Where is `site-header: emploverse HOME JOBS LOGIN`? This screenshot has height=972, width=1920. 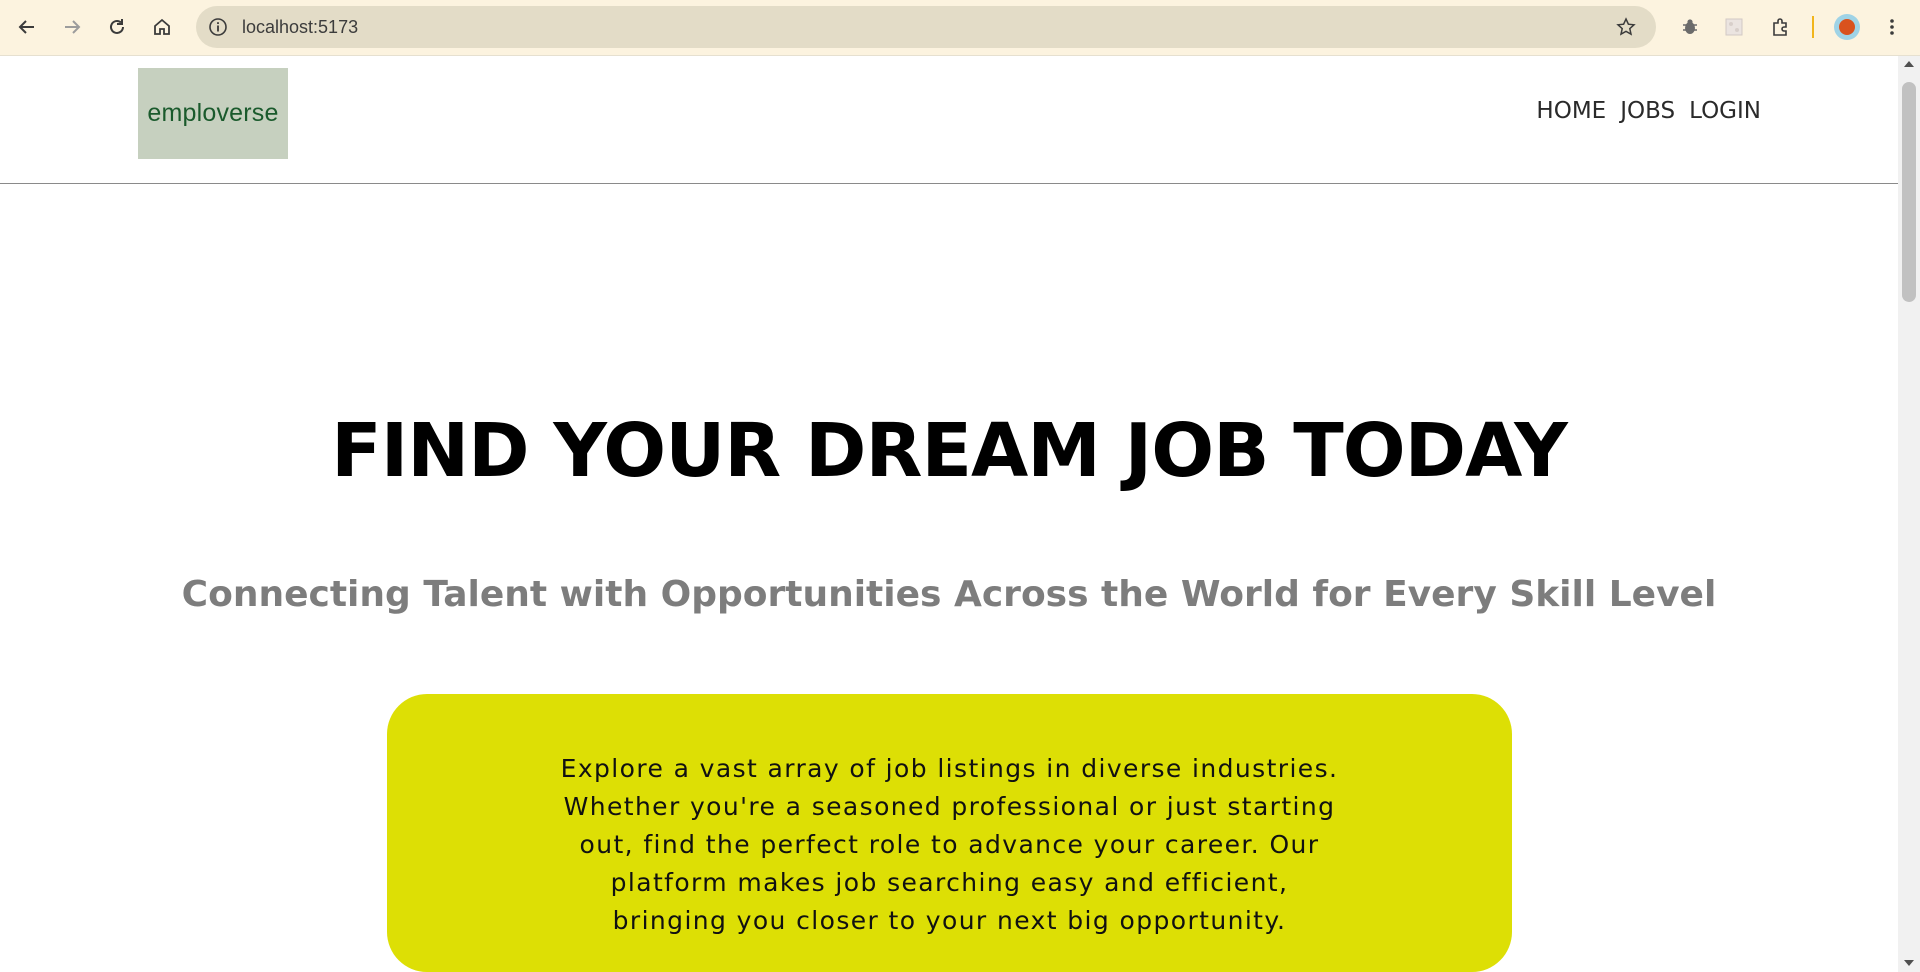
site-header: emploverse HOME JOBS LOGIN is located at coordinates (949, 120).